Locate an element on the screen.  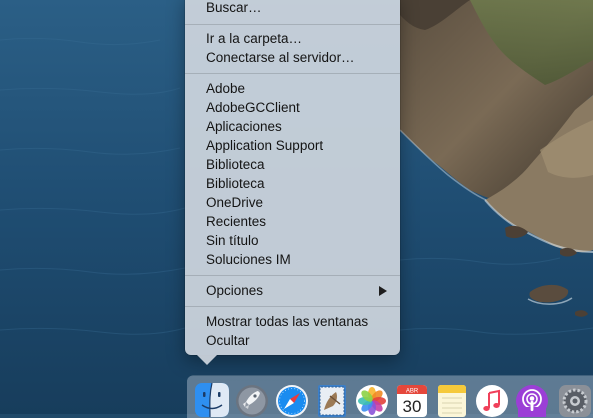
menu-item-mostrar-todas-las-ventanas: Mostrar todas las ventanas is located at coordinates (287, 322).